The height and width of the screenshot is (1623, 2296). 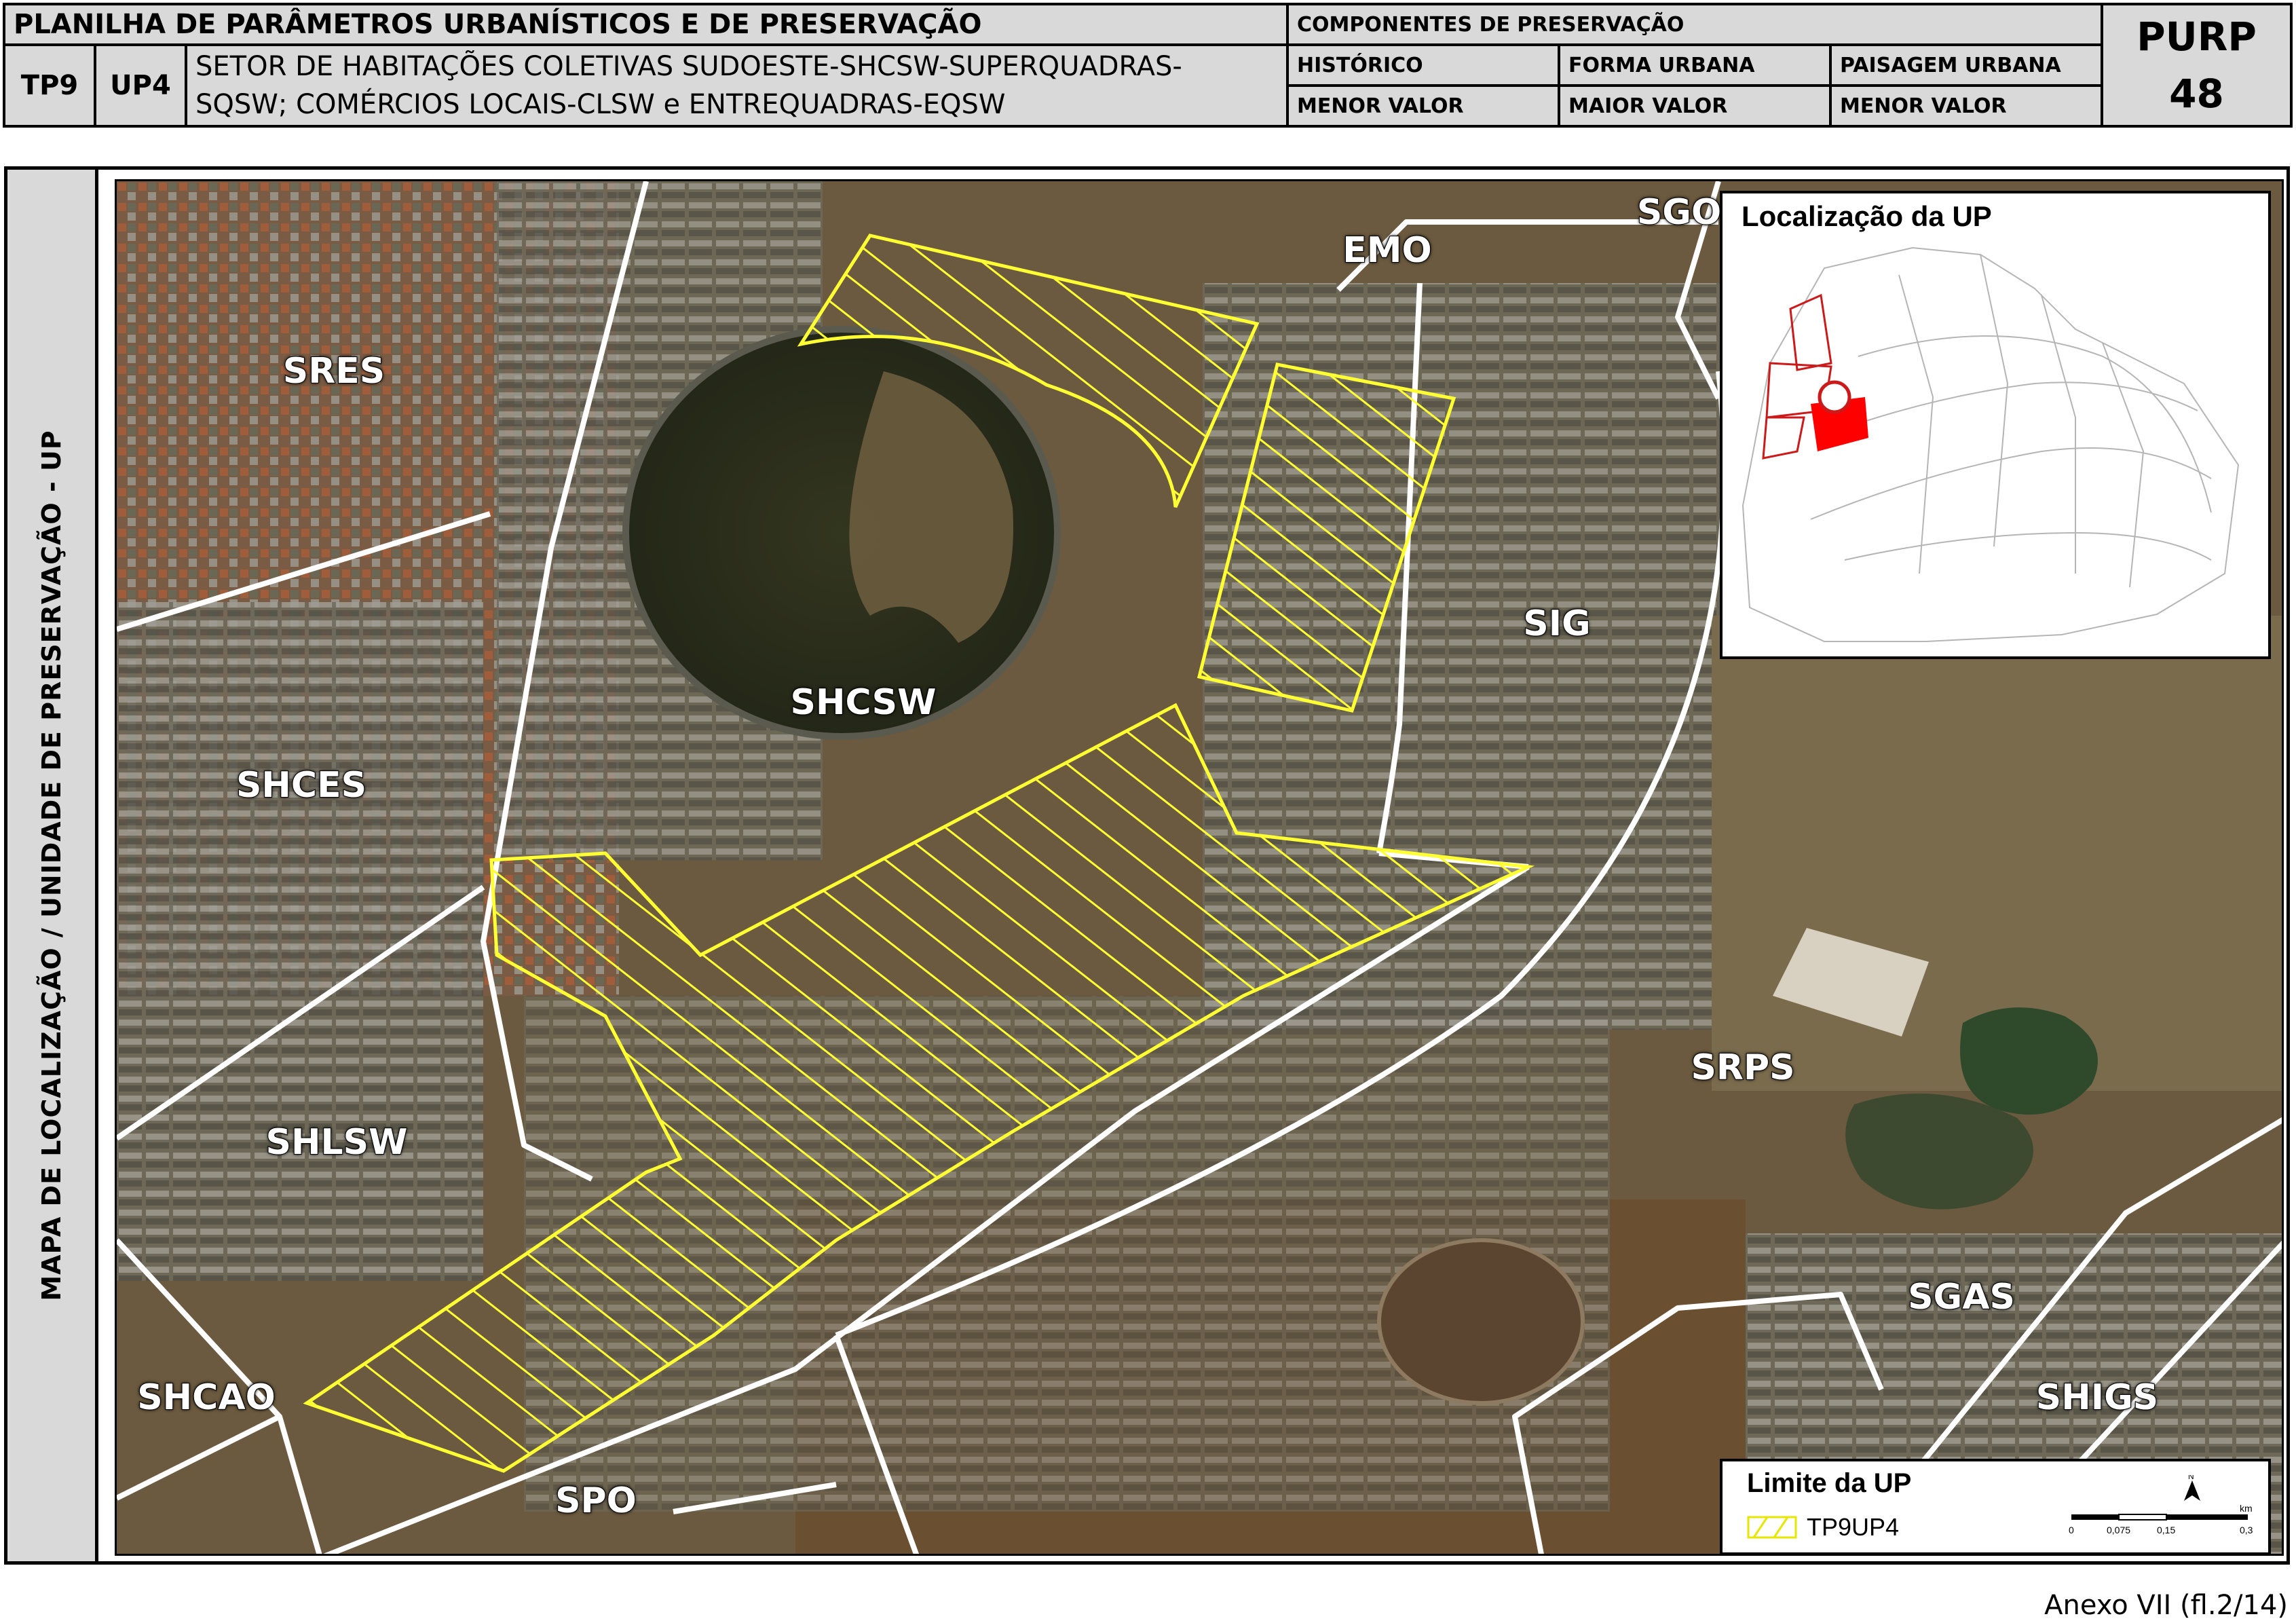 I want to click on sector-label-shcsw: SHCSW, so click(x=863, y=703).